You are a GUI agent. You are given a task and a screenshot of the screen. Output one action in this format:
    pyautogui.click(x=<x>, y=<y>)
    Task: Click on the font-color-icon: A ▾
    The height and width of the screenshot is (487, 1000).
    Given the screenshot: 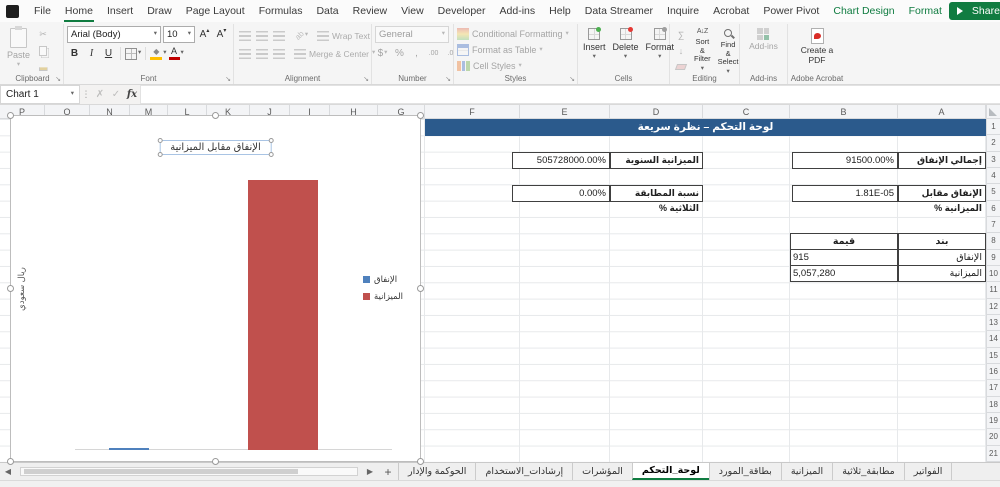 What is the action you would take?
    pyautogui.click(x=176, y=53)
    